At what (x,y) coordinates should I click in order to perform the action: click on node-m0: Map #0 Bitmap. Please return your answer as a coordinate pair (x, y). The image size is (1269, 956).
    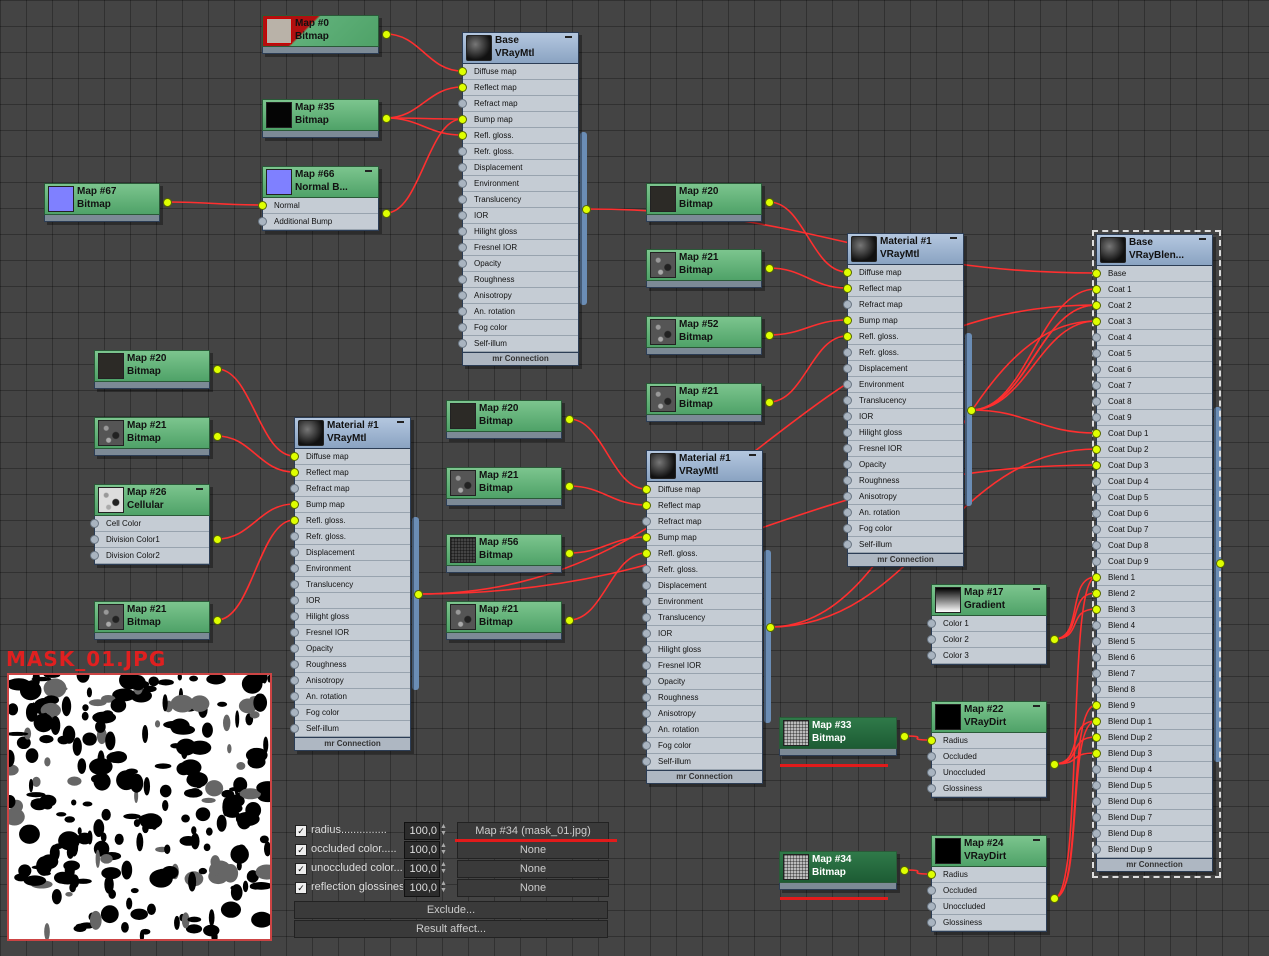
    Looking at the image, I should click on (320, 34).